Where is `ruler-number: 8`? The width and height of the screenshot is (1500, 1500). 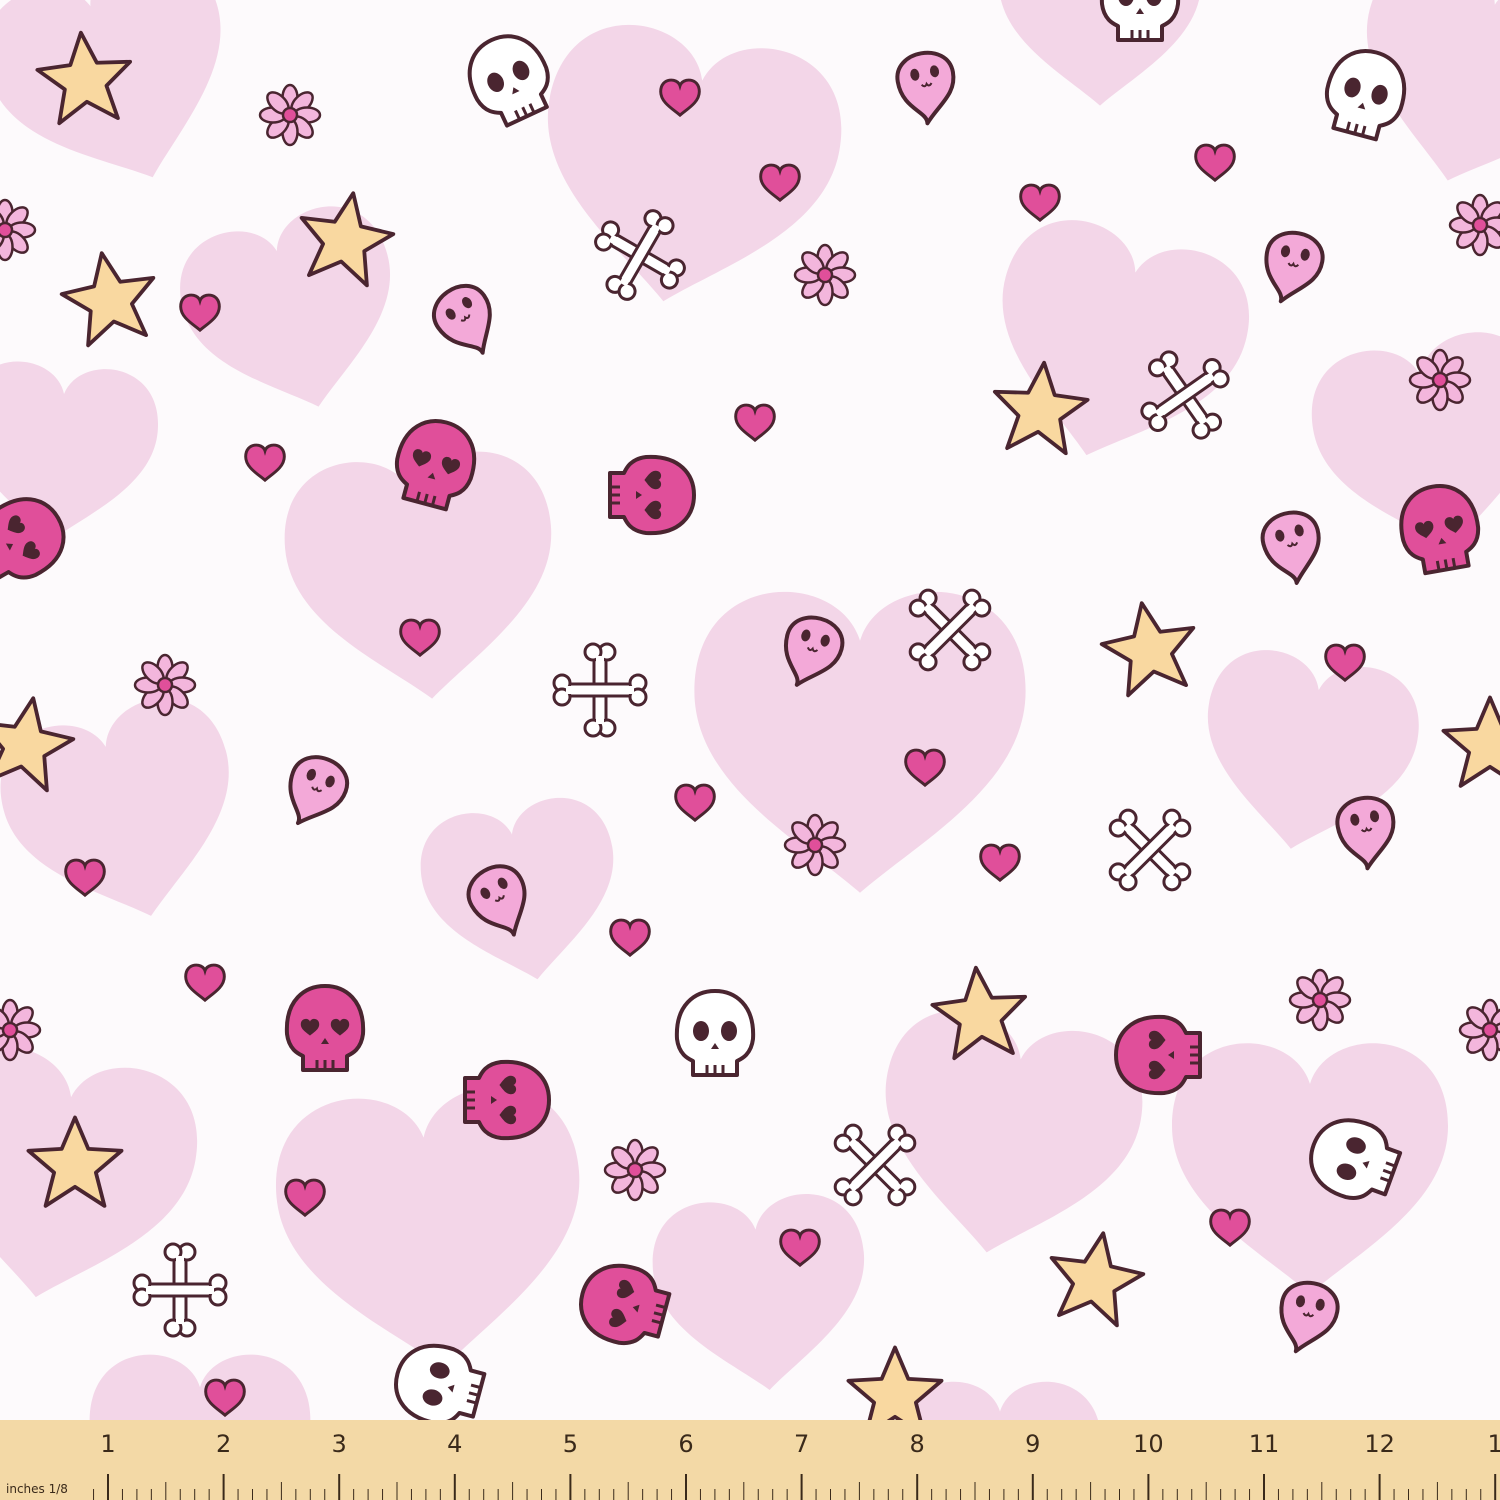
ruler-number: 8 is located at coordinates (917, 1444).